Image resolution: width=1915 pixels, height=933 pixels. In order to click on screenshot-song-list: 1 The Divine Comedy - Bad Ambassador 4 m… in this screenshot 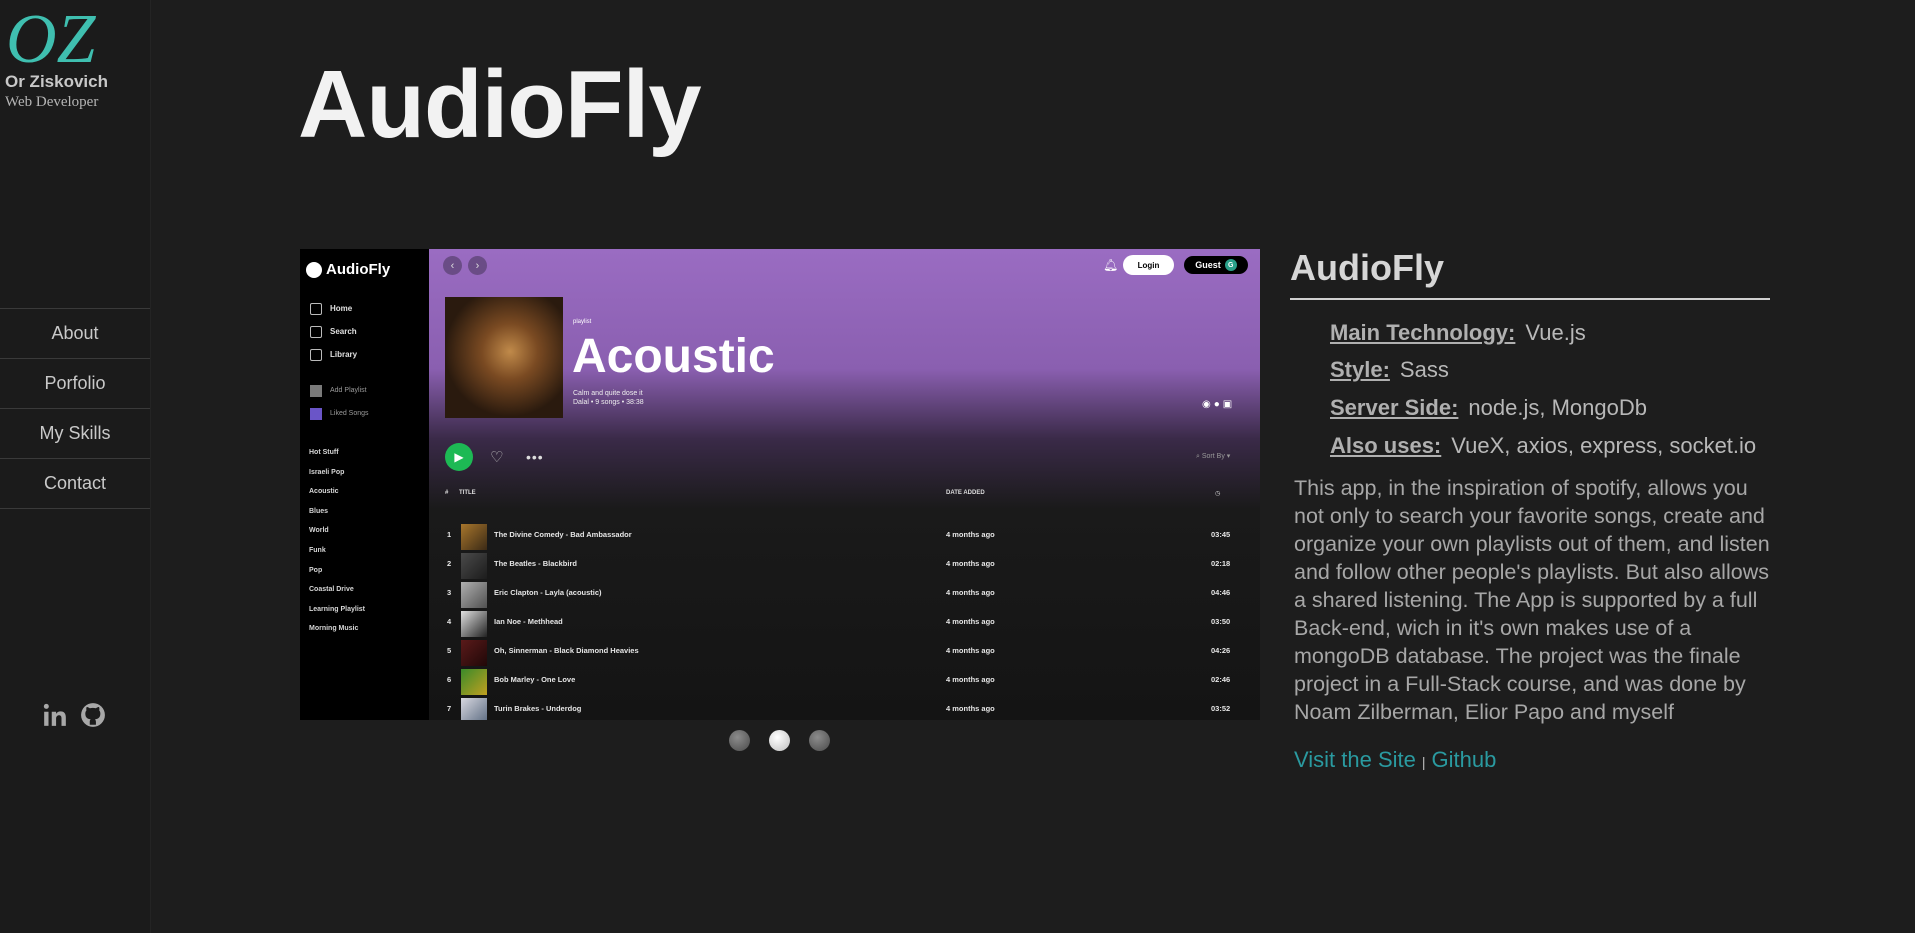, I will do `click(844, 620)`.